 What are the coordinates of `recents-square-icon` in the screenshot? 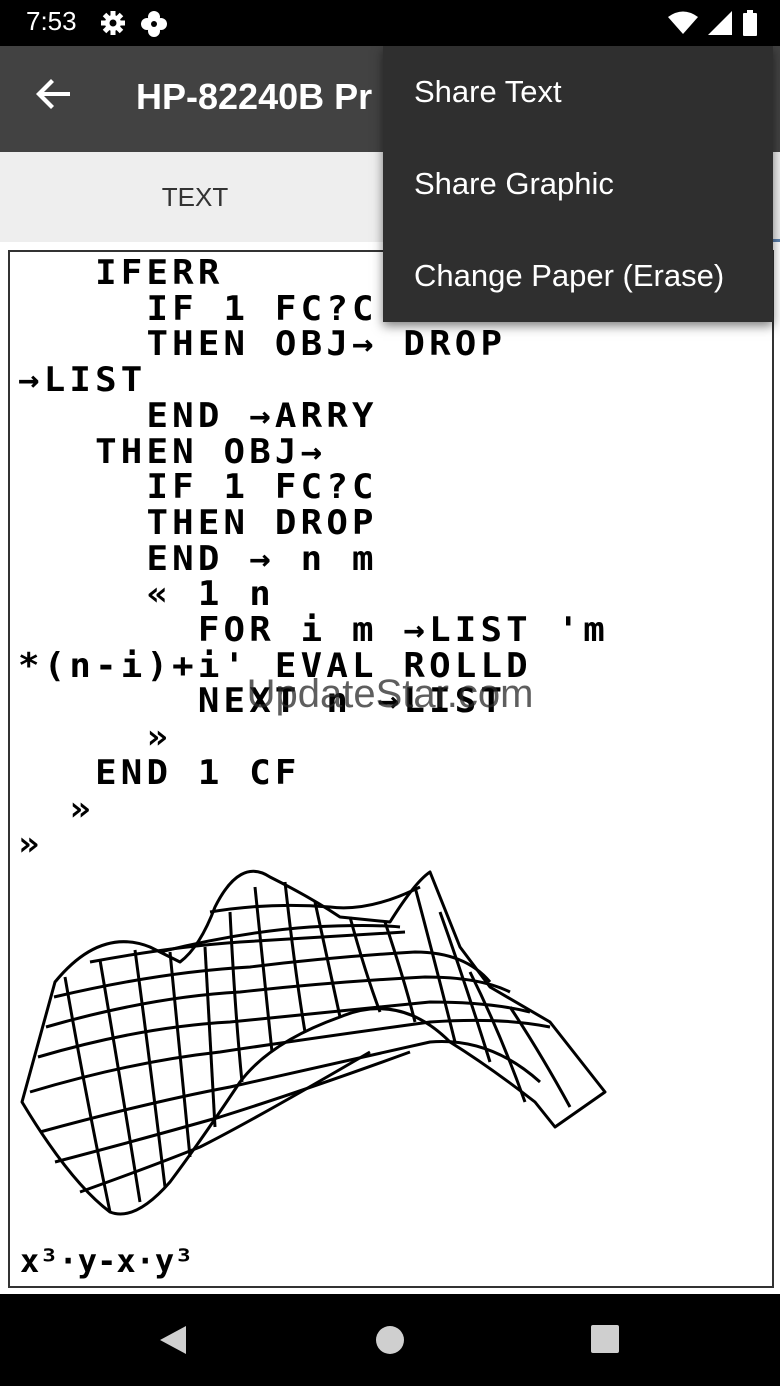 It's located at (605, 1341).